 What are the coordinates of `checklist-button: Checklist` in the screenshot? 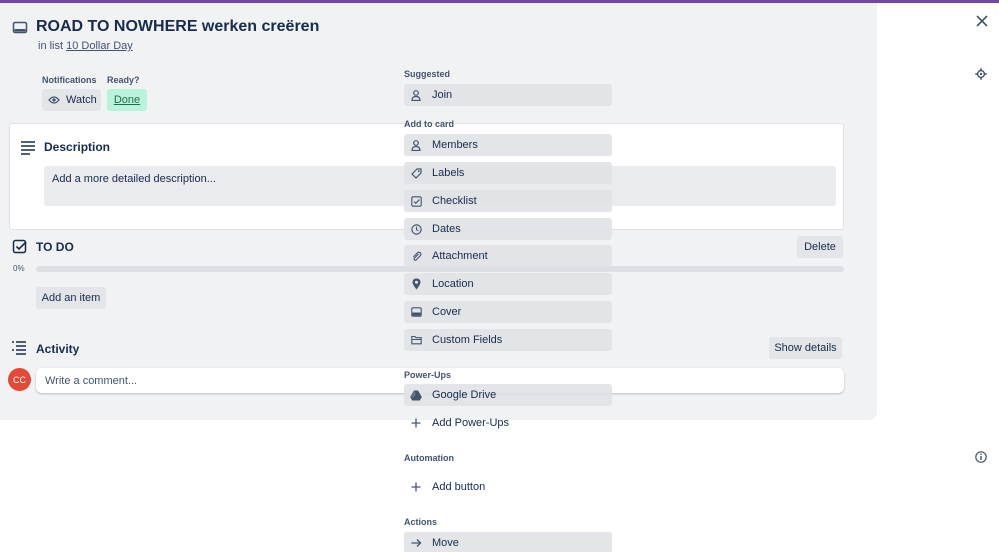 It's located at (508, 201).